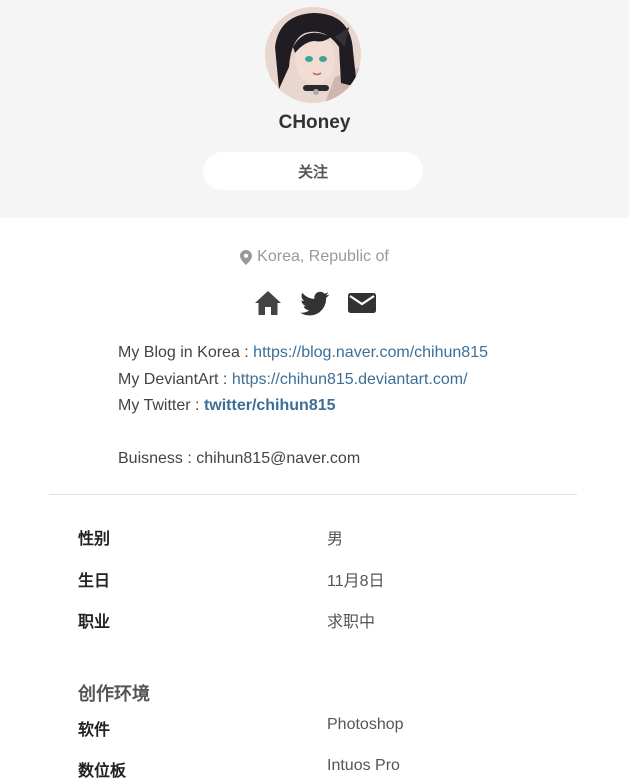  I want to click on username: CHoney, so click(314, 122).